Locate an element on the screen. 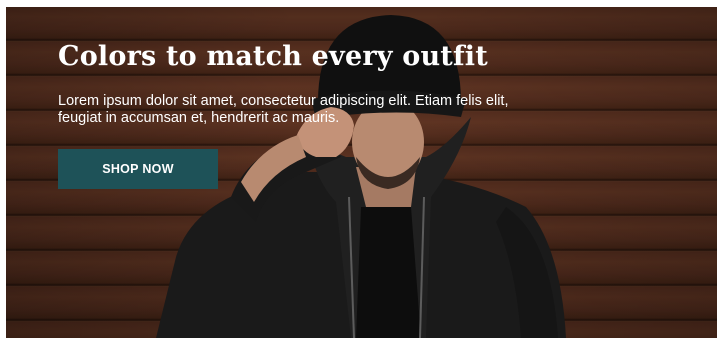 This screenshot has height=339, width=722. hero-headline: Colors to match every outfit is located at coordinates (273, 56).